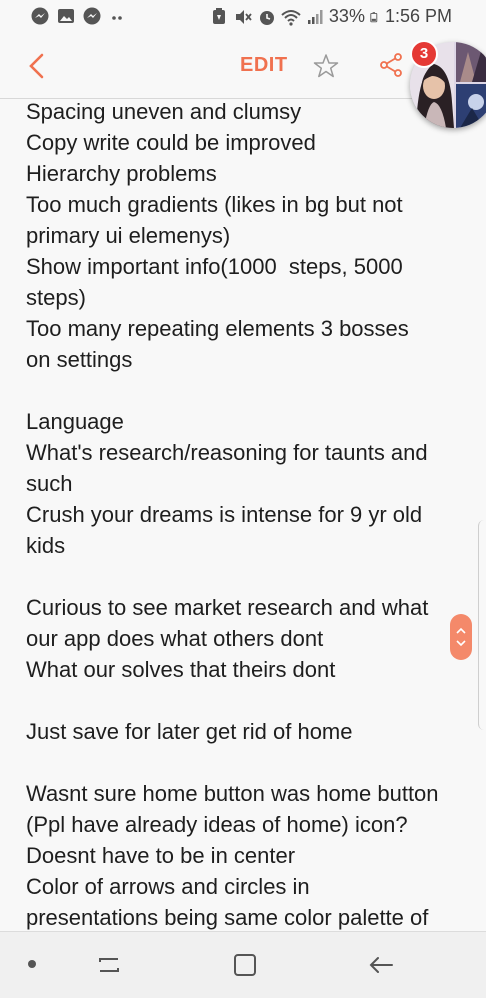 This screenshot has height=998, width=486. What do you see at coordinates (75, 421) in the screenshot?
I see `note-line: Language` at bounding box center [75, 421].